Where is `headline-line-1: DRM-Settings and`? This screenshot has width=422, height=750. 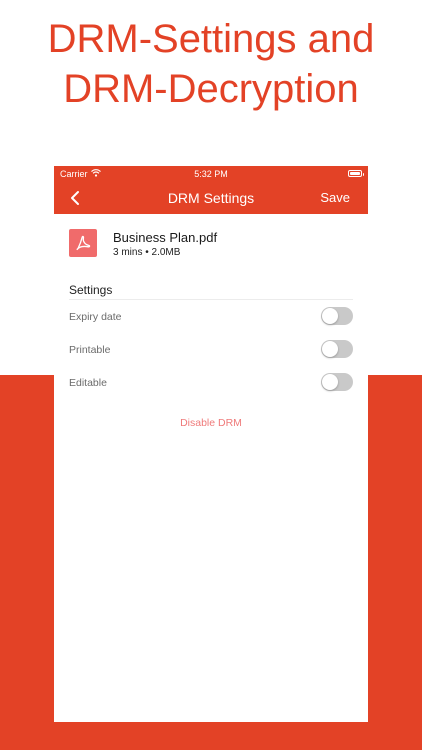
headline-line-1: DRM-Settings and is located at coordinates (211, 39).